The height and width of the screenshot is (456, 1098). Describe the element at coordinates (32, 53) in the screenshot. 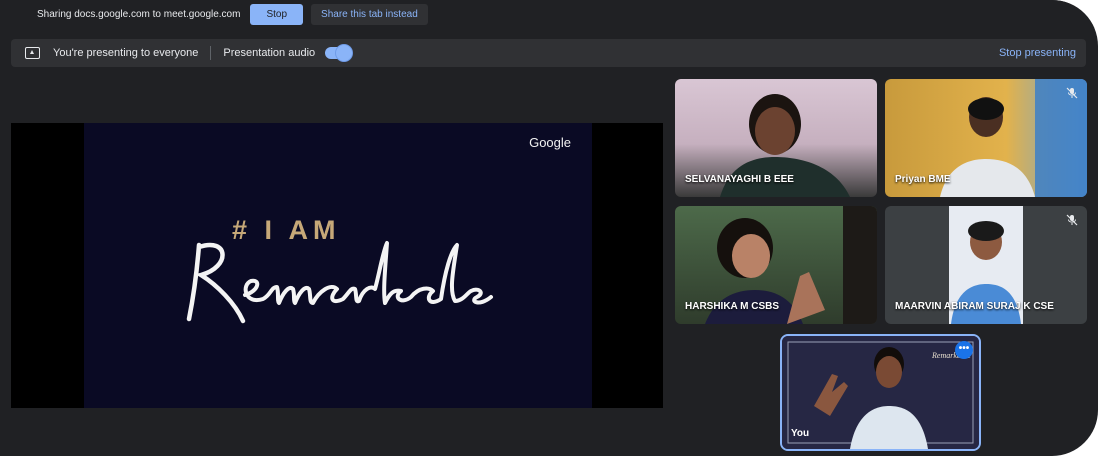

I see `present-screen-icon` at that location.